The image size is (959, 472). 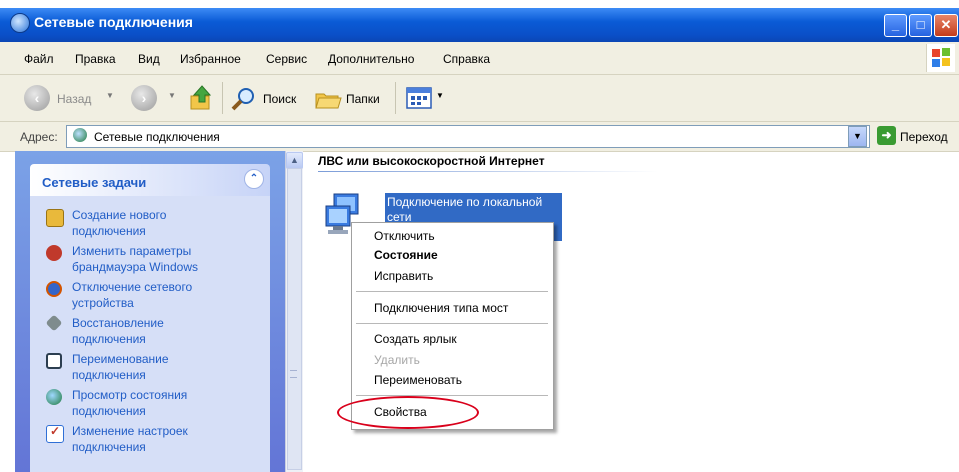 I want to click on up-folder-icon, so click(x=201, y=98).